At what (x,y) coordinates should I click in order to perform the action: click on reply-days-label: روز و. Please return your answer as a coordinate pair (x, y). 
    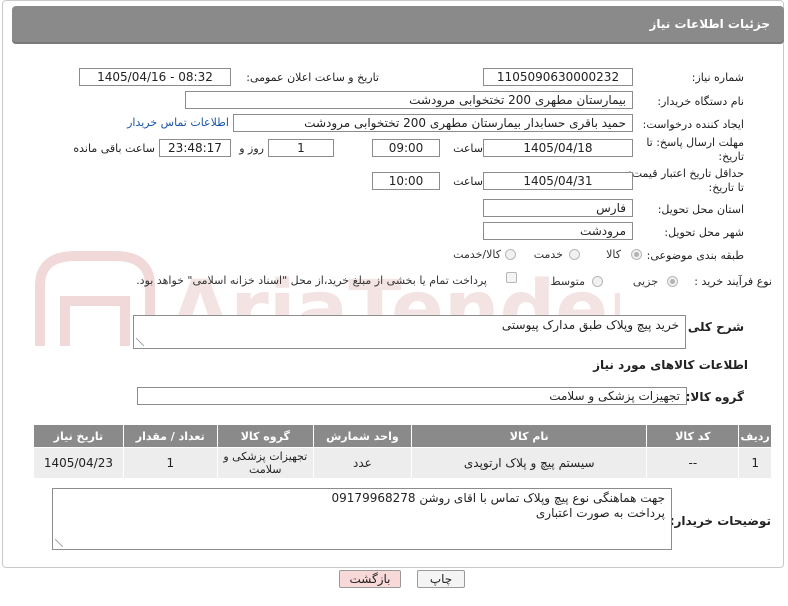
    Looking at the image, I should click on (251, 148).